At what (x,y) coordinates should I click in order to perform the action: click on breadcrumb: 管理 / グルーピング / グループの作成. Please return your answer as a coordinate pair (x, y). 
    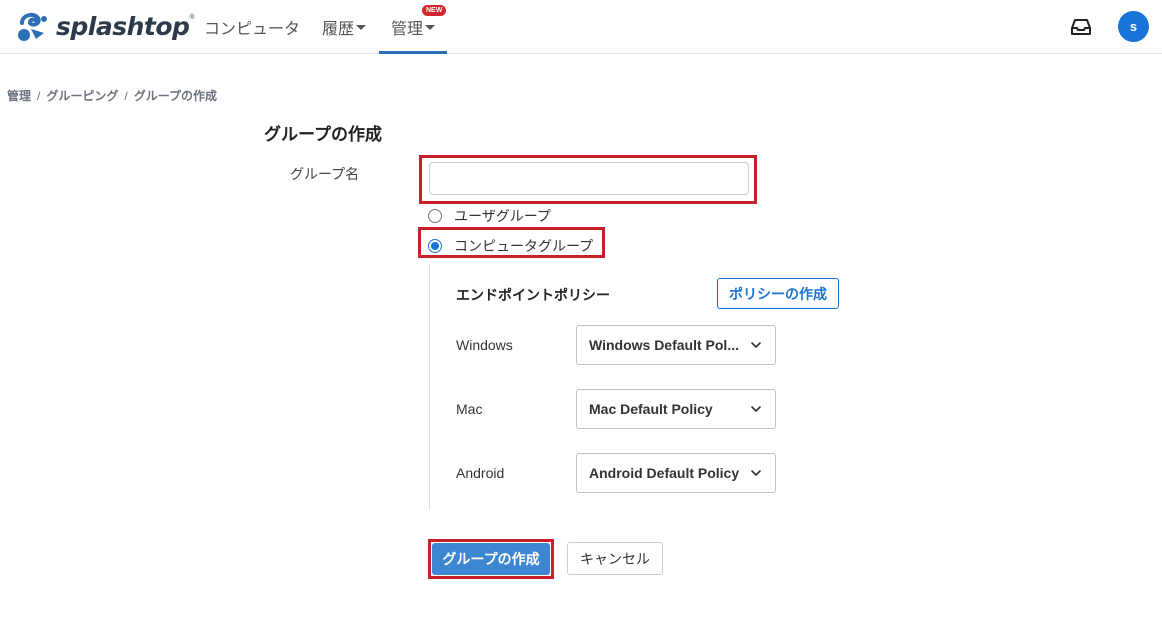
    Looking at the image, I should click on (112, 95).